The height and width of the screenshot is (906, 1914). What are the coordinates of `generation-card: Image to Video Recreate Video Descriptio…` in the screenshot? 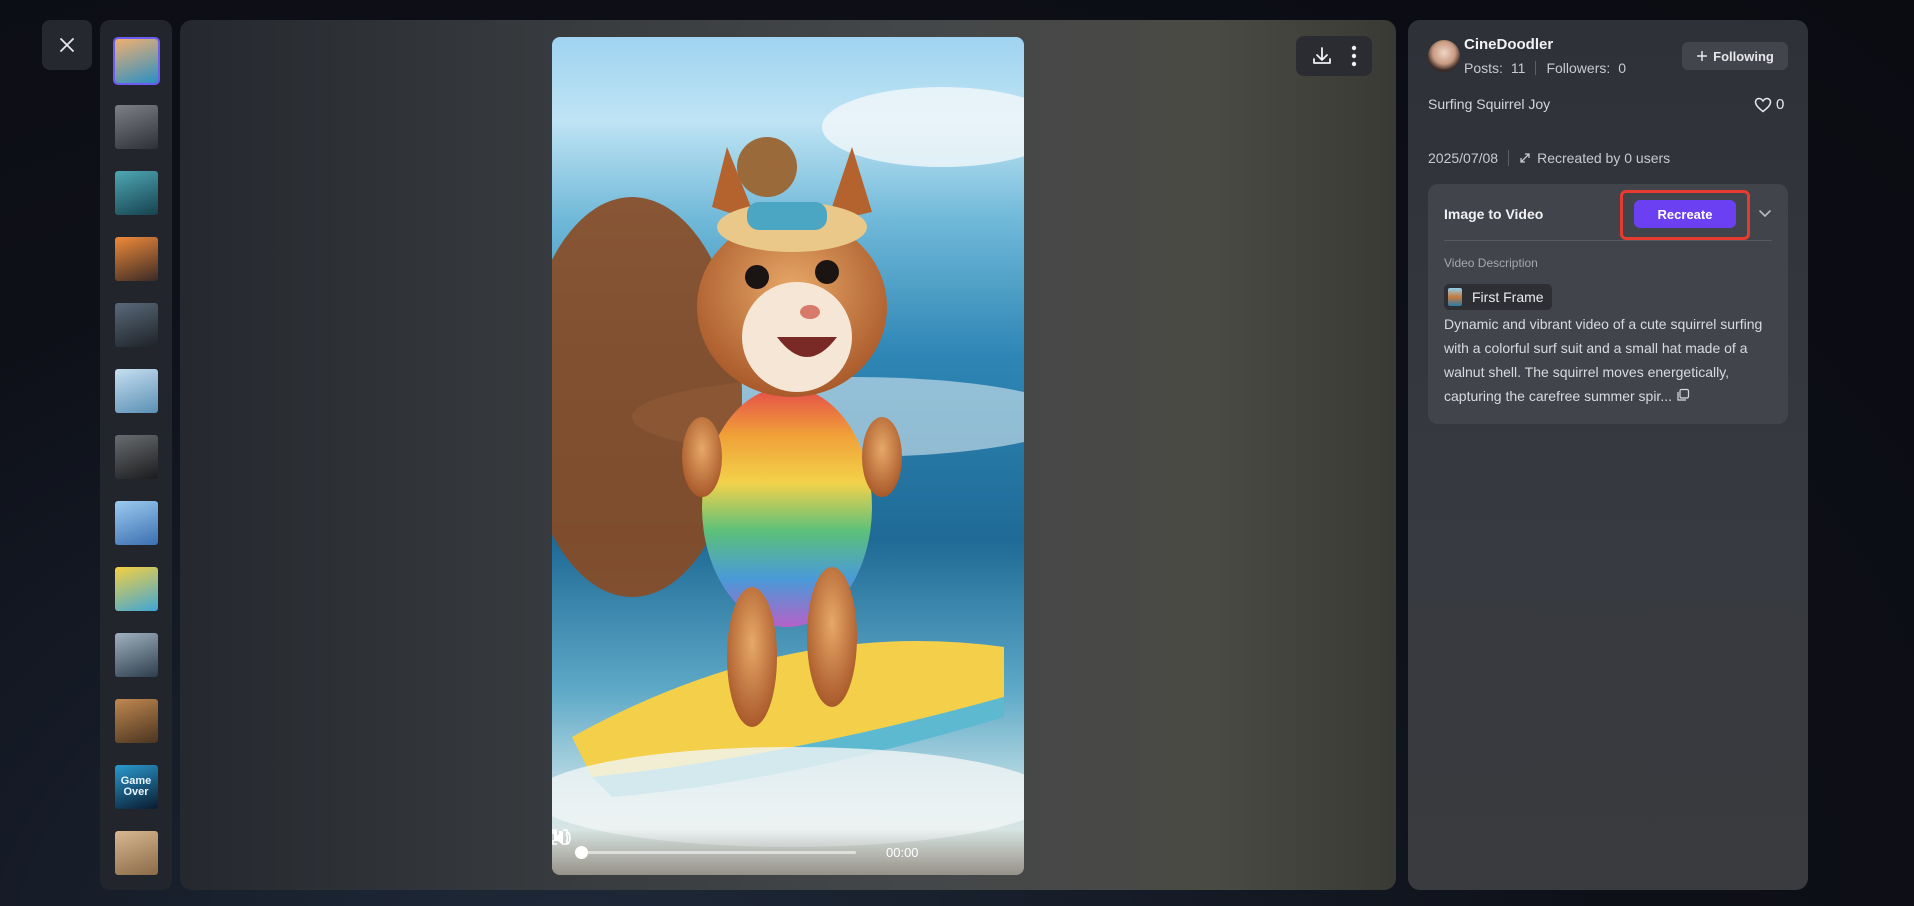 It's located at (1608, 304).